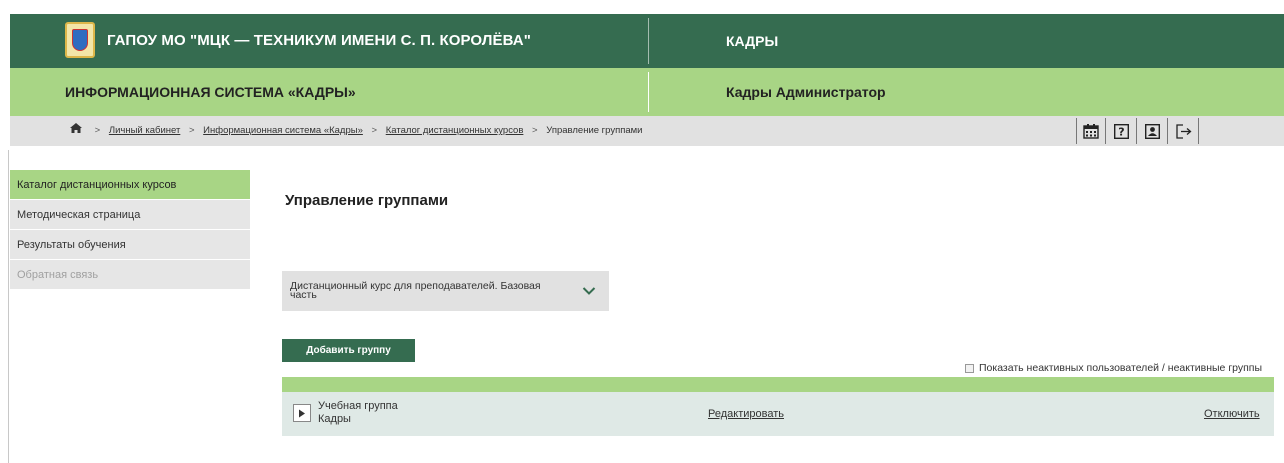 The height and width of the screenshot is (463, 1284). I want to click on edit-group-link: Редактировать, so click(746, 414).